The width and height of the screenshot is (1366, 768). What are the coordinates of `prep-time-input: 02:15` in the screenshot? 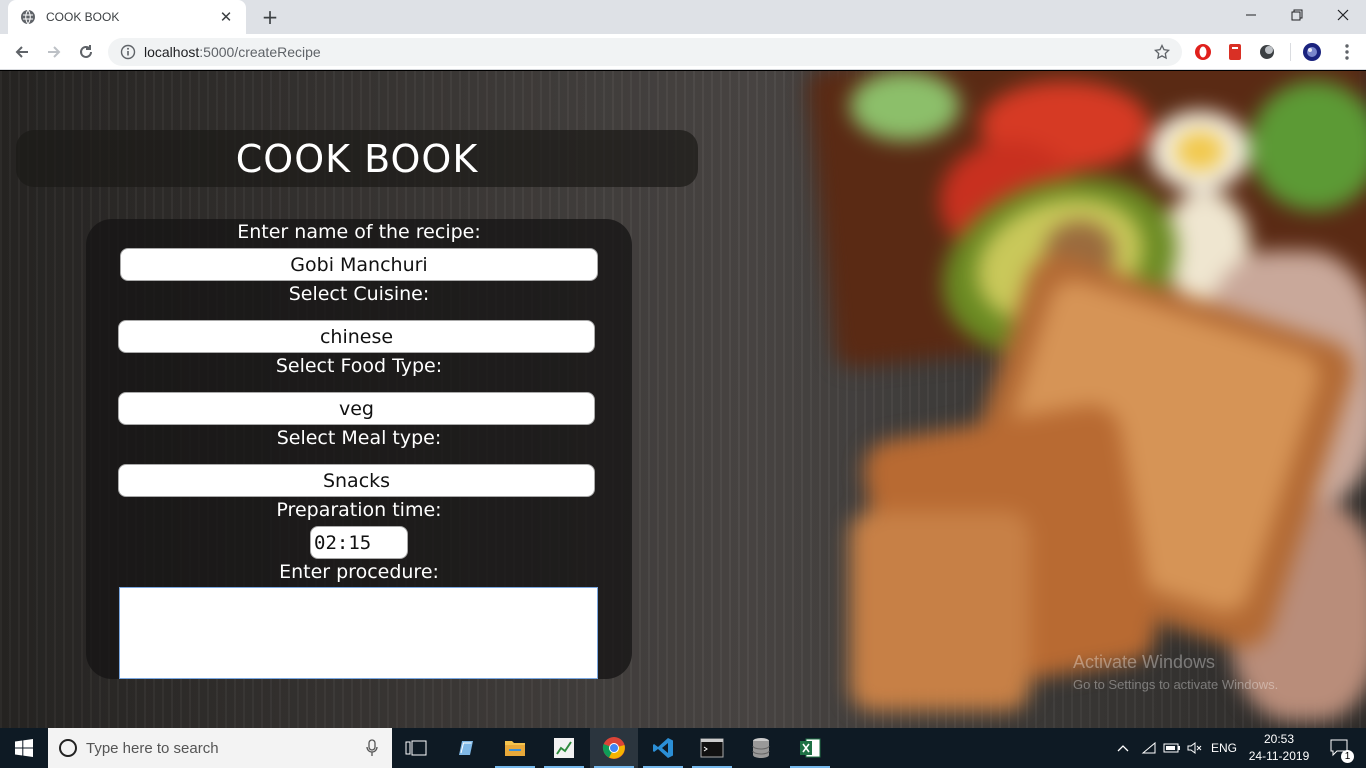 It's located at (359, 542).